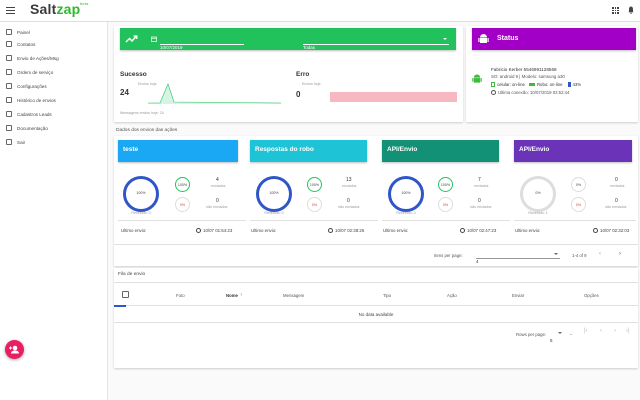  What do you see at coordinates (528, 76) in the screenshot?
I see `device-info: SO: android 9 | Modelo: samsung a30` at bounding box center [528, 76].